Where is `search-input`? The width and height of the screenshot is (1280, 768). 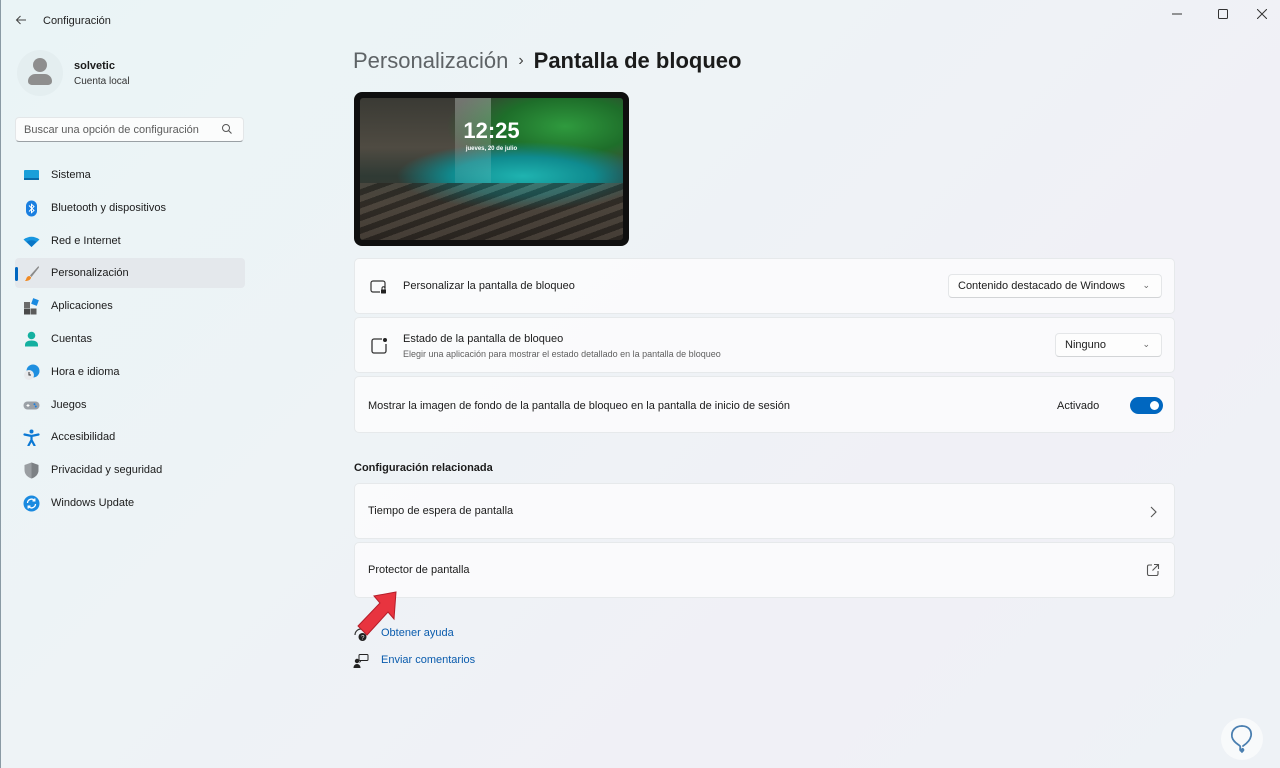 search-input is located at coordinates (113, 129).